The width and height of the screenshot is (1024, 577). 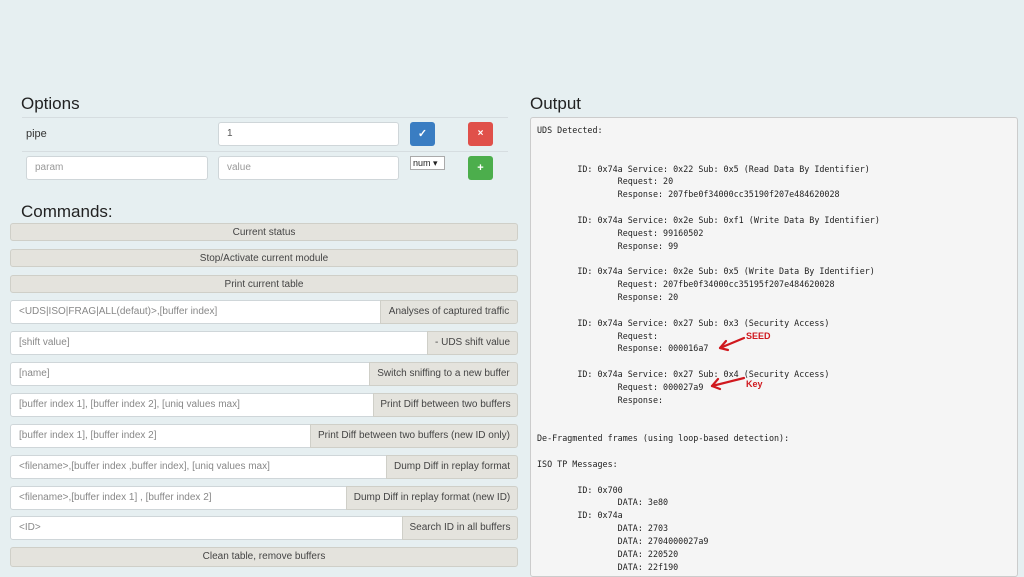 What do you see at coordinates (432, 498) in the screenshot?
I see `dump-new-button: Dump Diff in replay format (new ID)` at bounding box center [432, 498].